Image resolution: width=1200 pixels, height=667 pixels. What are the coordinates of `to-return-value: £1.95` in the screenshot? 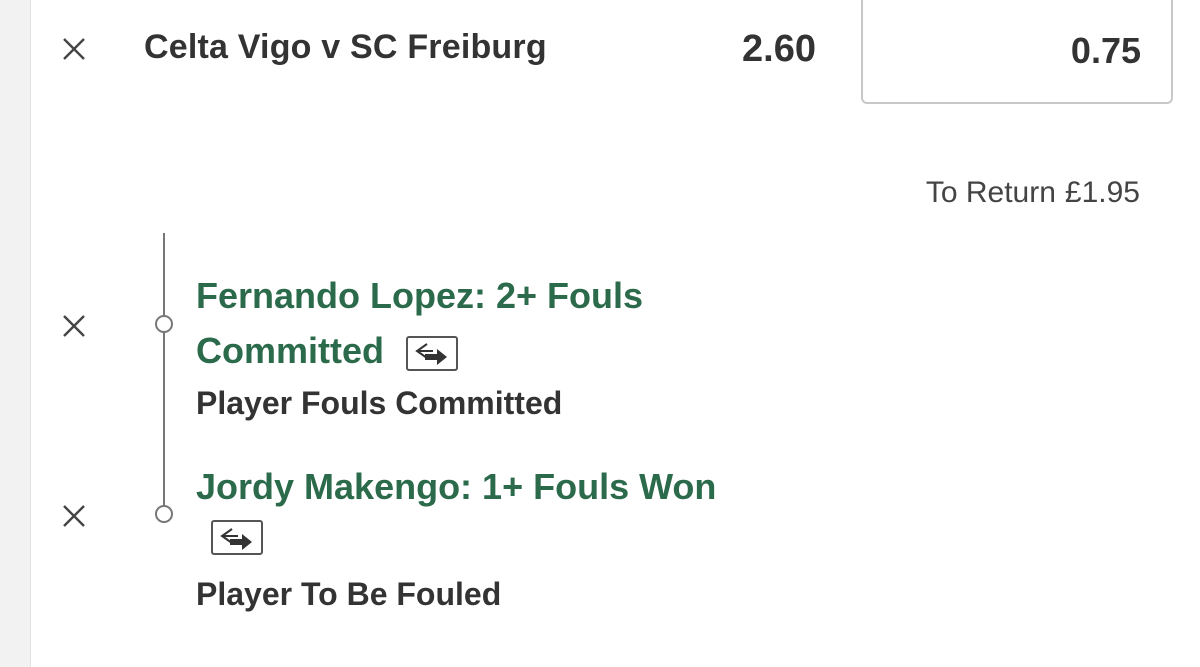 It's located at (1102, 192).